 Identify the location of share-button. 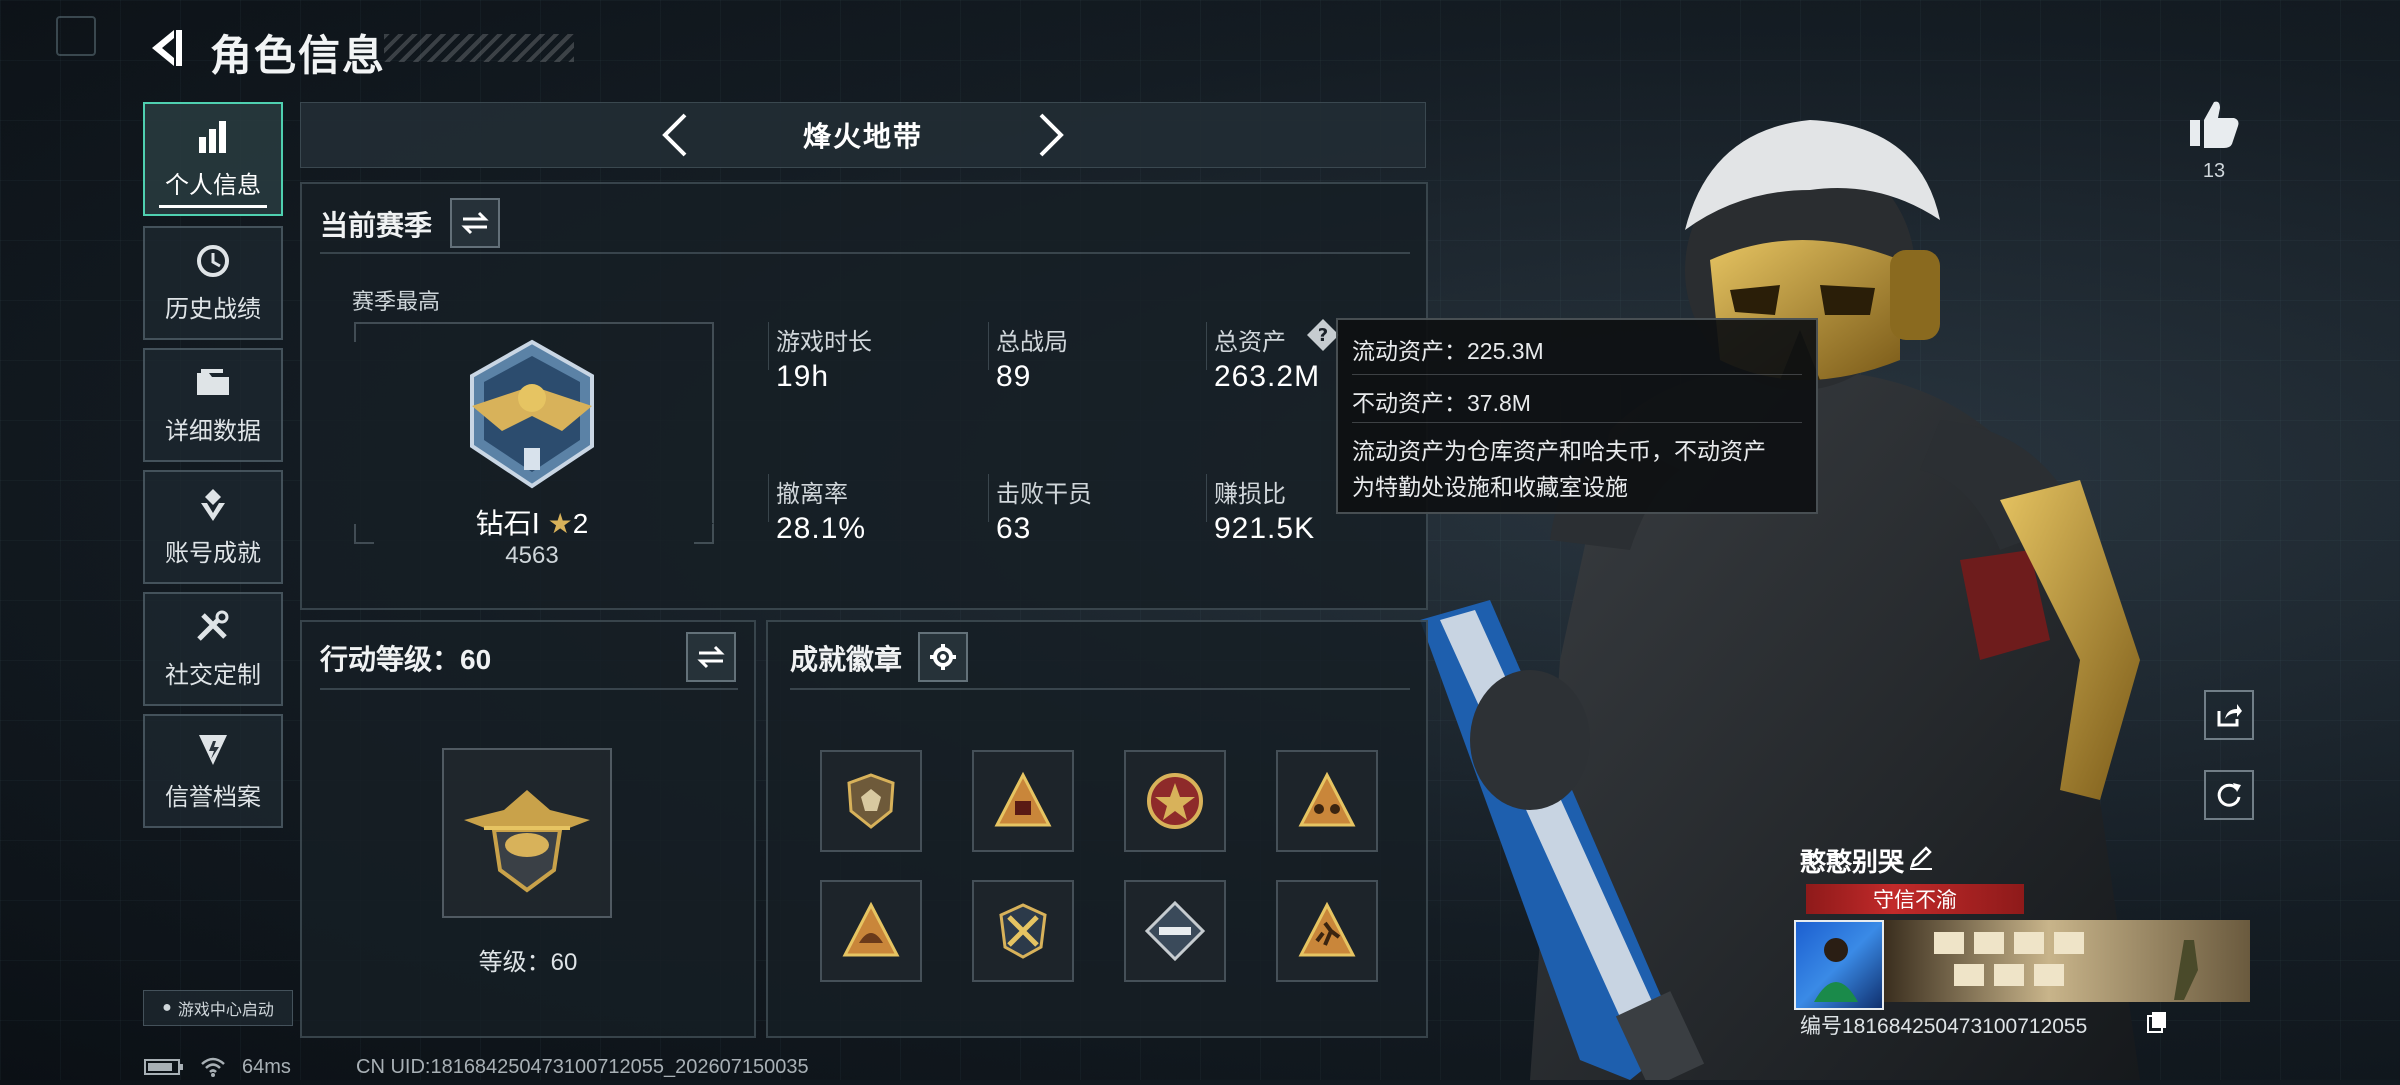
(2229, 715).